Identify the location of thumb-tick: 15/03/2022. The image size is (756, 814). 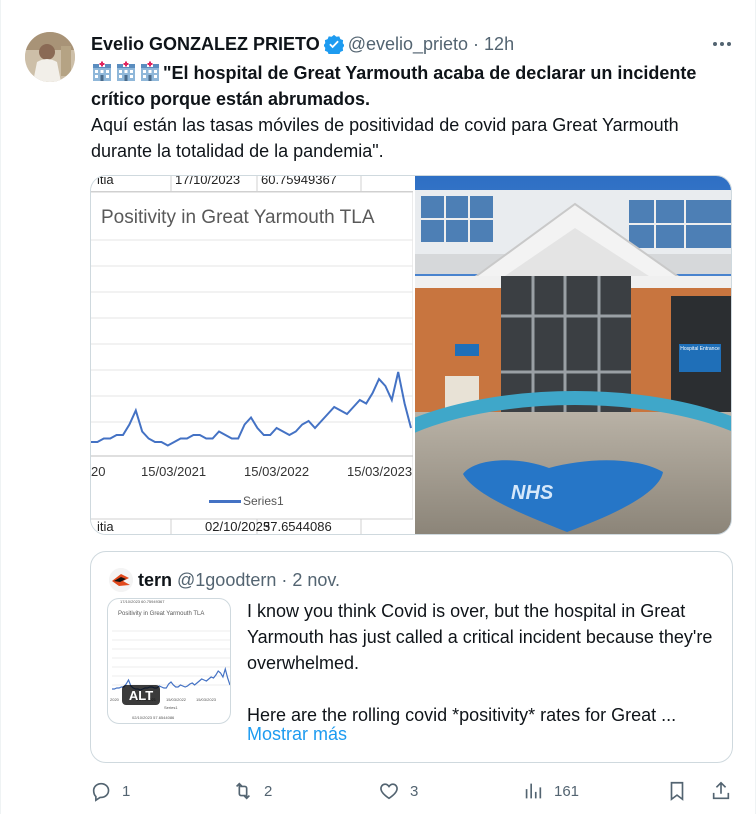
(176, 699).